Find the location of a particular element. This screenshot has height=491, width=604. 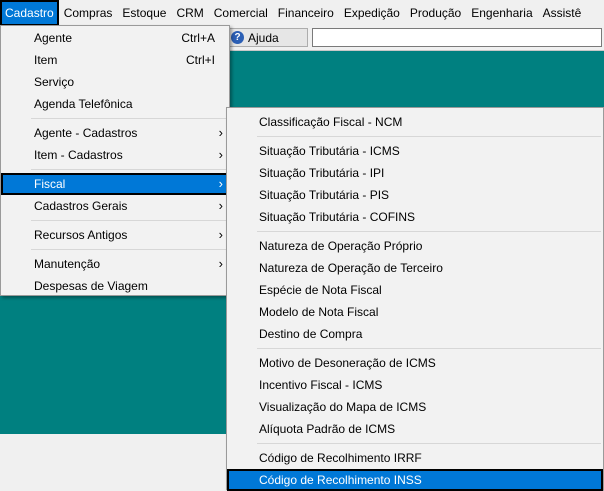

menubar-item-crm: CRM is located at coordinates (189, 13).